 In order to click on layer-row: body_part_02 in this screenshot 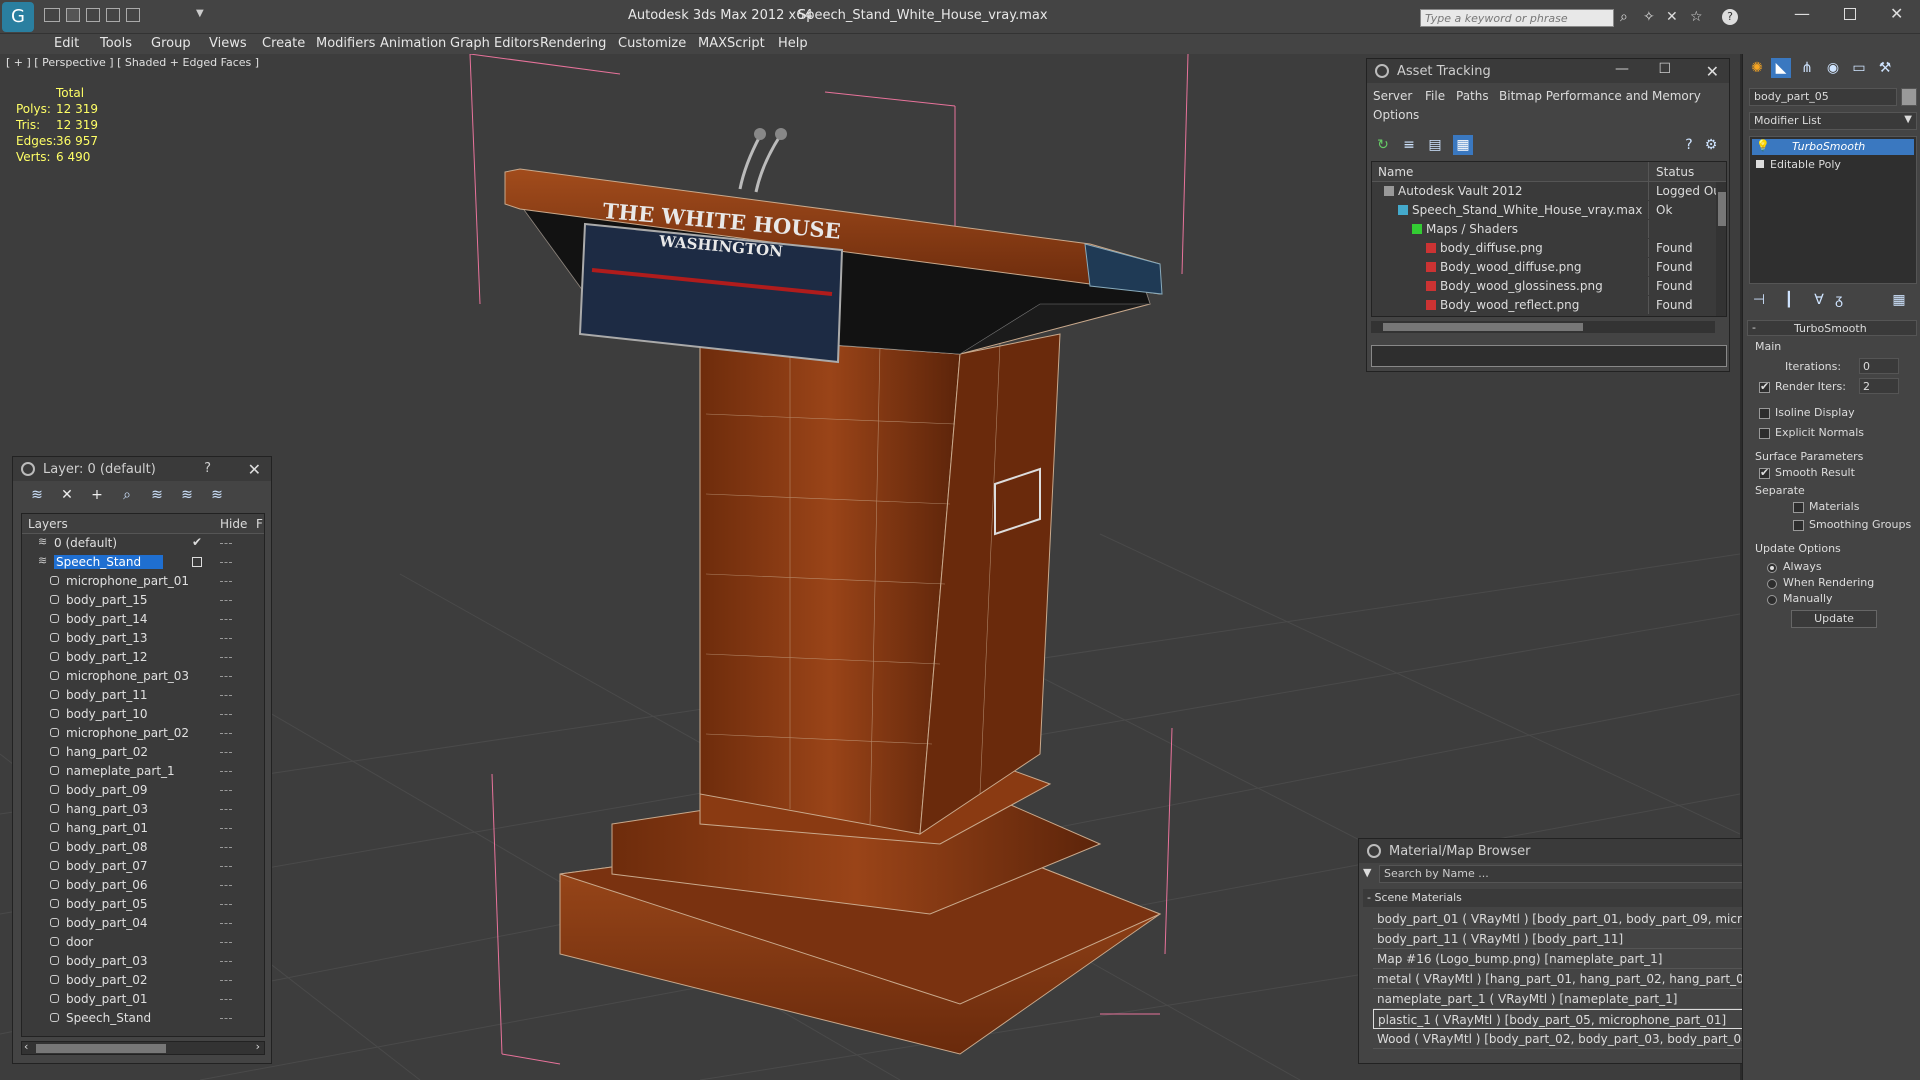, I will do `click(143, 980)`.